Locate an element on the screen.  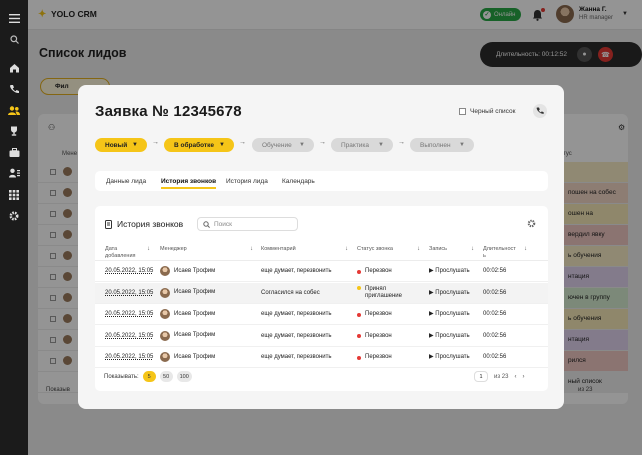
stage-label: Практика is located at coordinates (355, 145).